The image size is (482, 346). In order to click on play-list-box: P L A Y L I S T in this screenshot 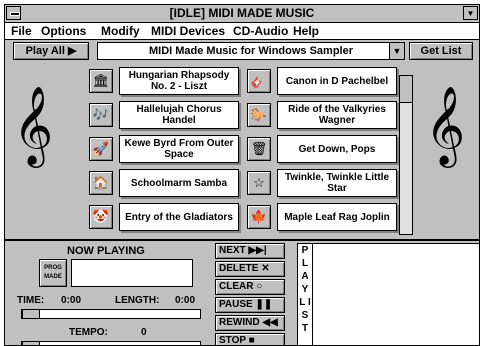, I will do `click(388, 294)`.